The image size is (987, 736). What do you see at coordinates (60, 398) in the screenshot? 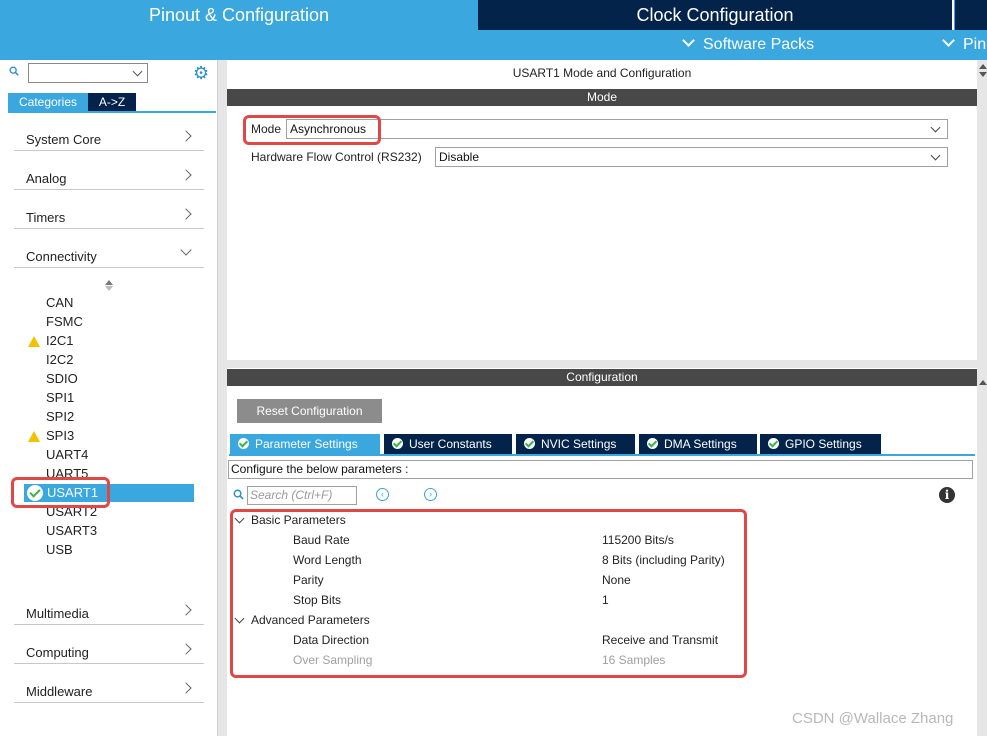
I see `peripheral-spi1: SPI1` at bounding box center [60, 398].